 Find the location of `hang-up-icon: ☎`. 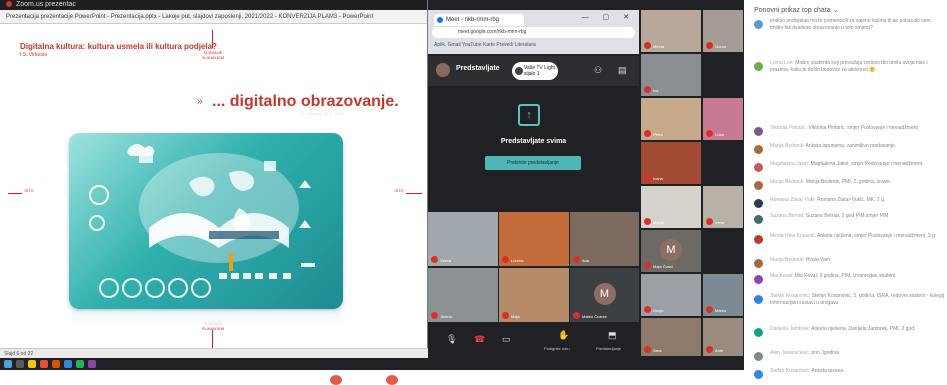

hang-up-icon: ☎ is located at coordinates (479, 339).